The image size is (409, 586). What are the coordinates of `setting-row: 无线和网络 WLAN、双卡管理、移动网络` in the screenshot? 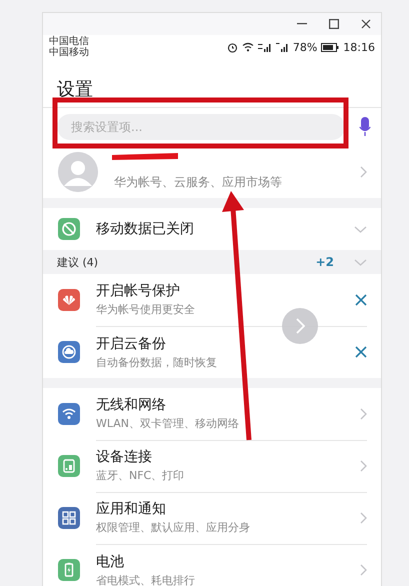 It's located at (212, 414).